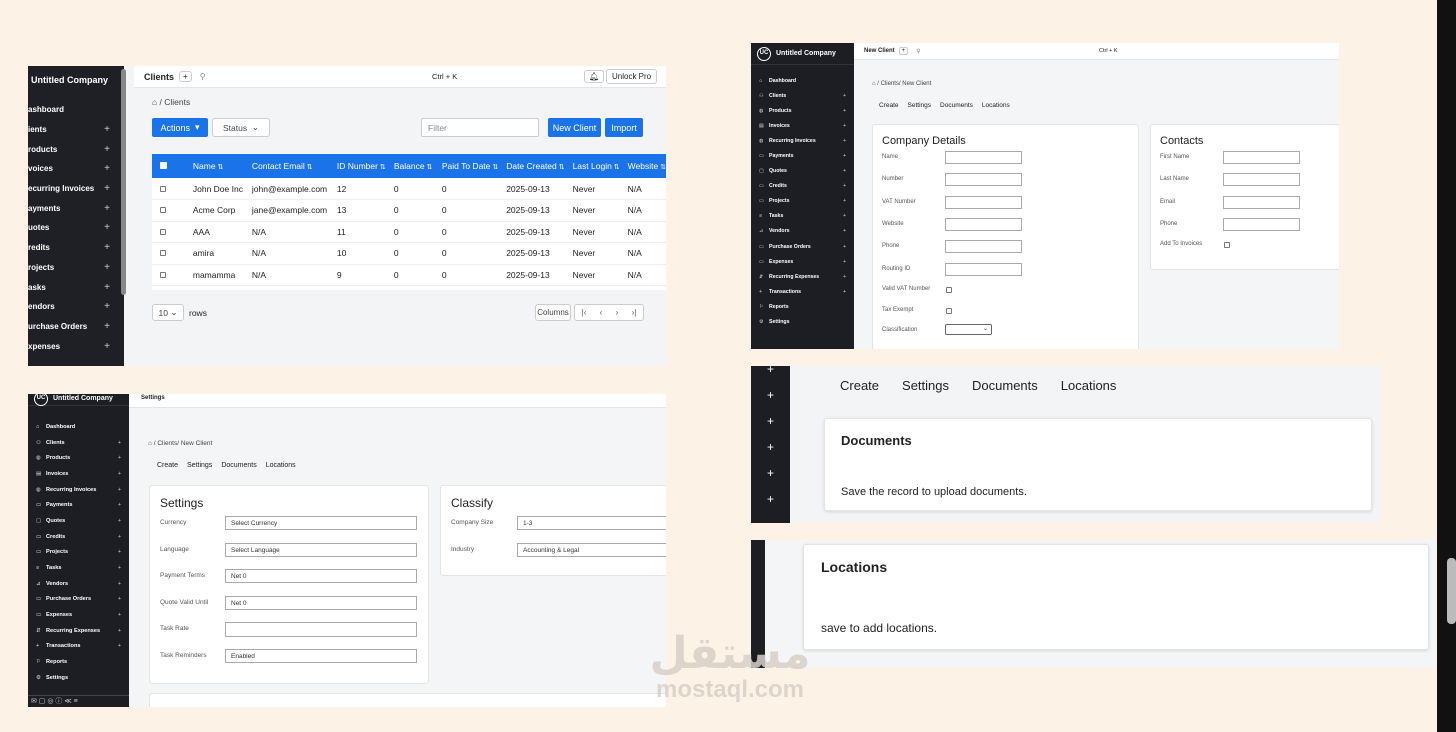 Image resolution: width=1456 pixels, height=732 pixels. I want to click on bell-icon: 🔔︎, so click(594, 76).